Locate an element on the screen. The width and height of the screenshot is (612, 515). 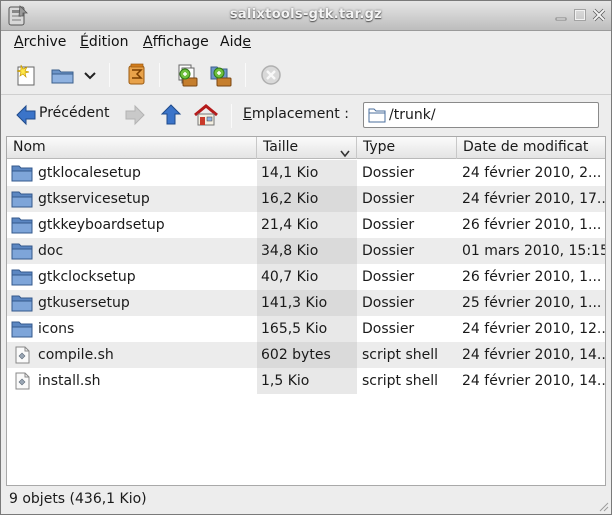
file-name: compile.sh is located at coordinates (76, 355).